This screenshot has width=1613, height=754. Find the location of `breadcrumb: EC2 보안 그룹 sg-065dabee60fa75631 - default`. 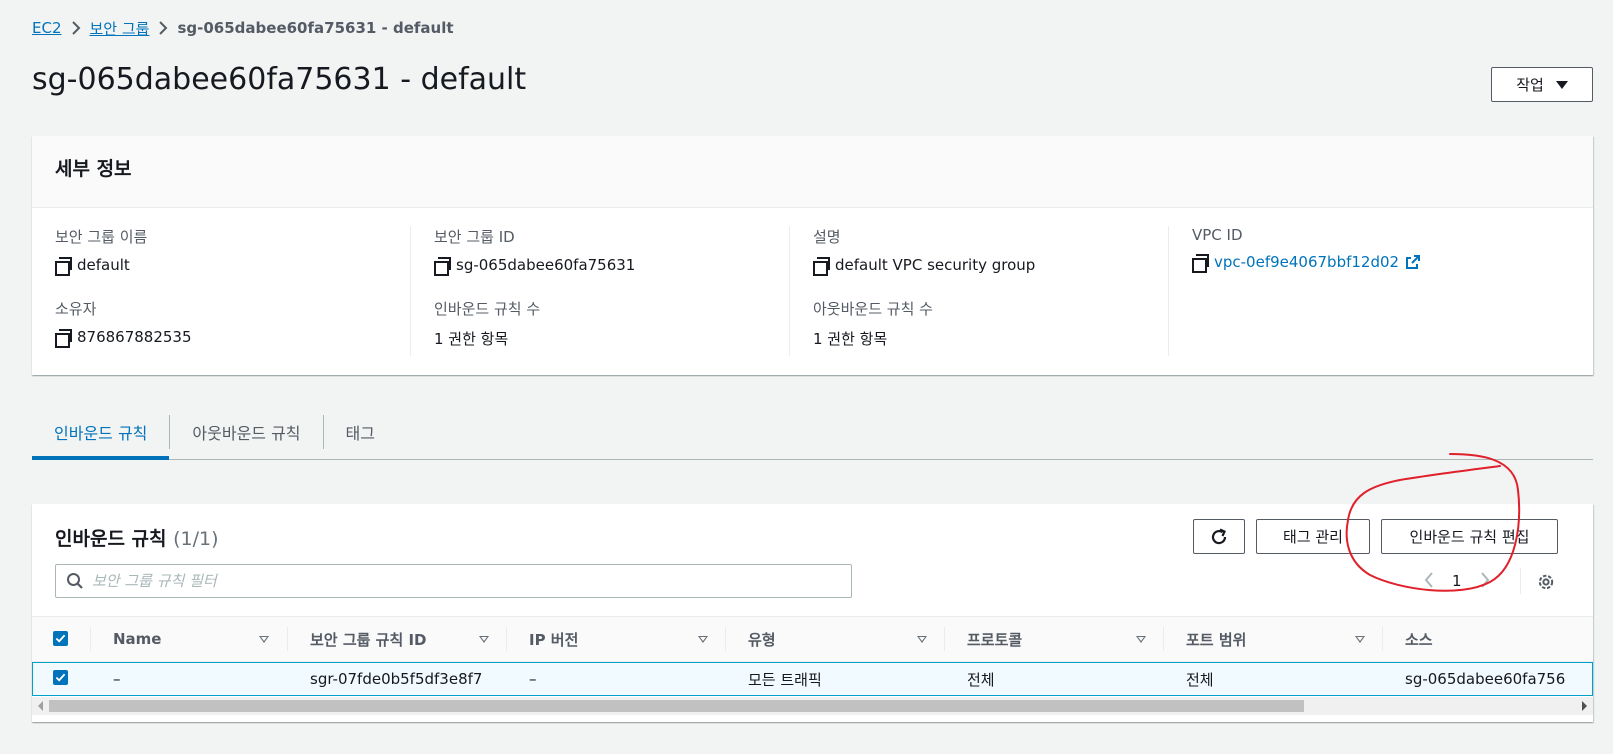

breadcrumb: EC2 보안 그룹 sg-065dabee60fa75631 - default is located at coordinates (243, 28).